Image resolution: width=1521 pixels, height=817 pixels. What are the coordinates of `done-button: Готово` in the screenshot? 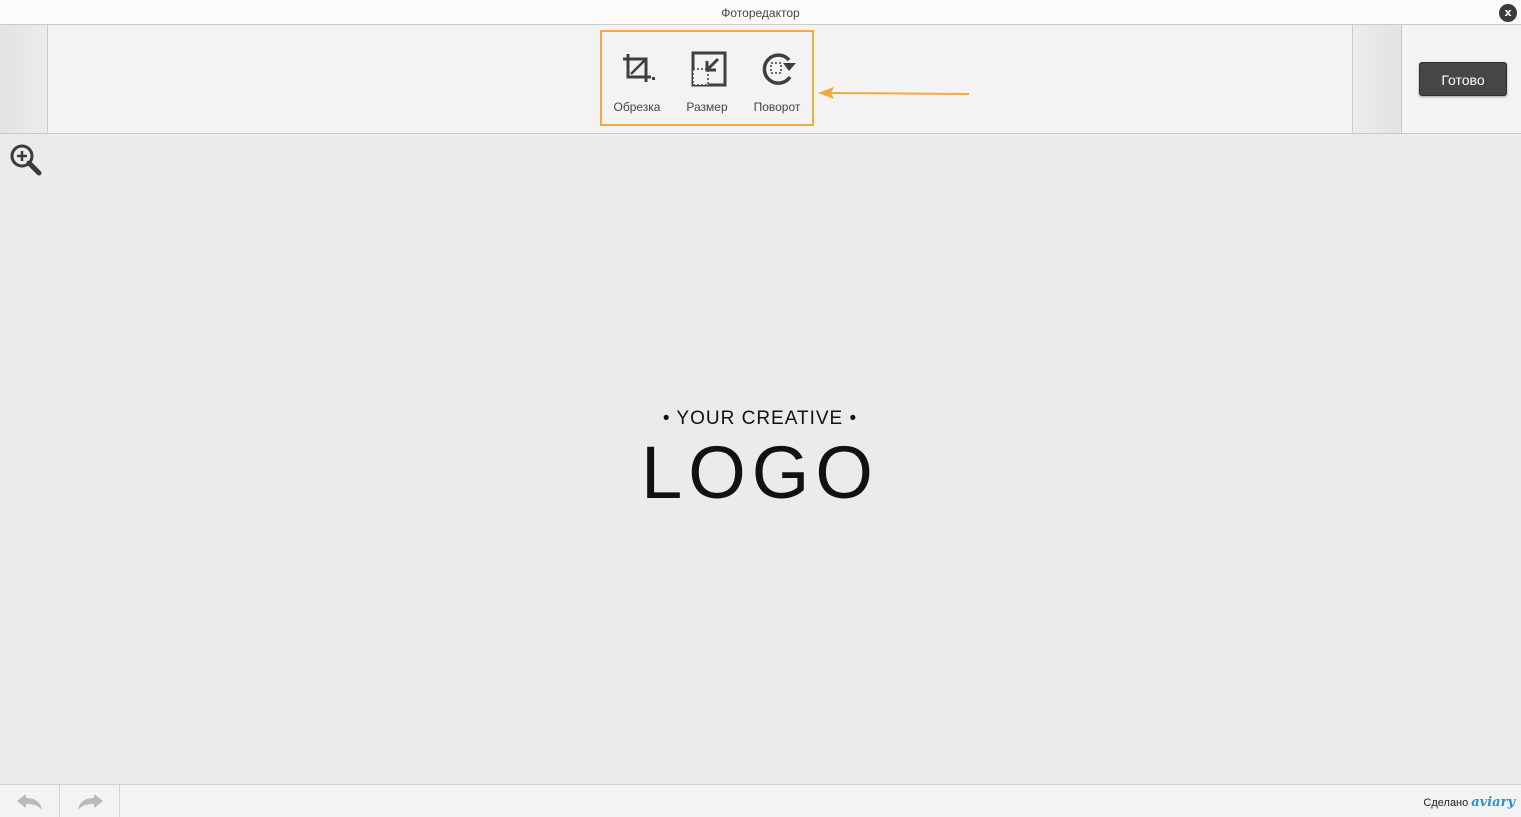 It's located at (1463, 79).